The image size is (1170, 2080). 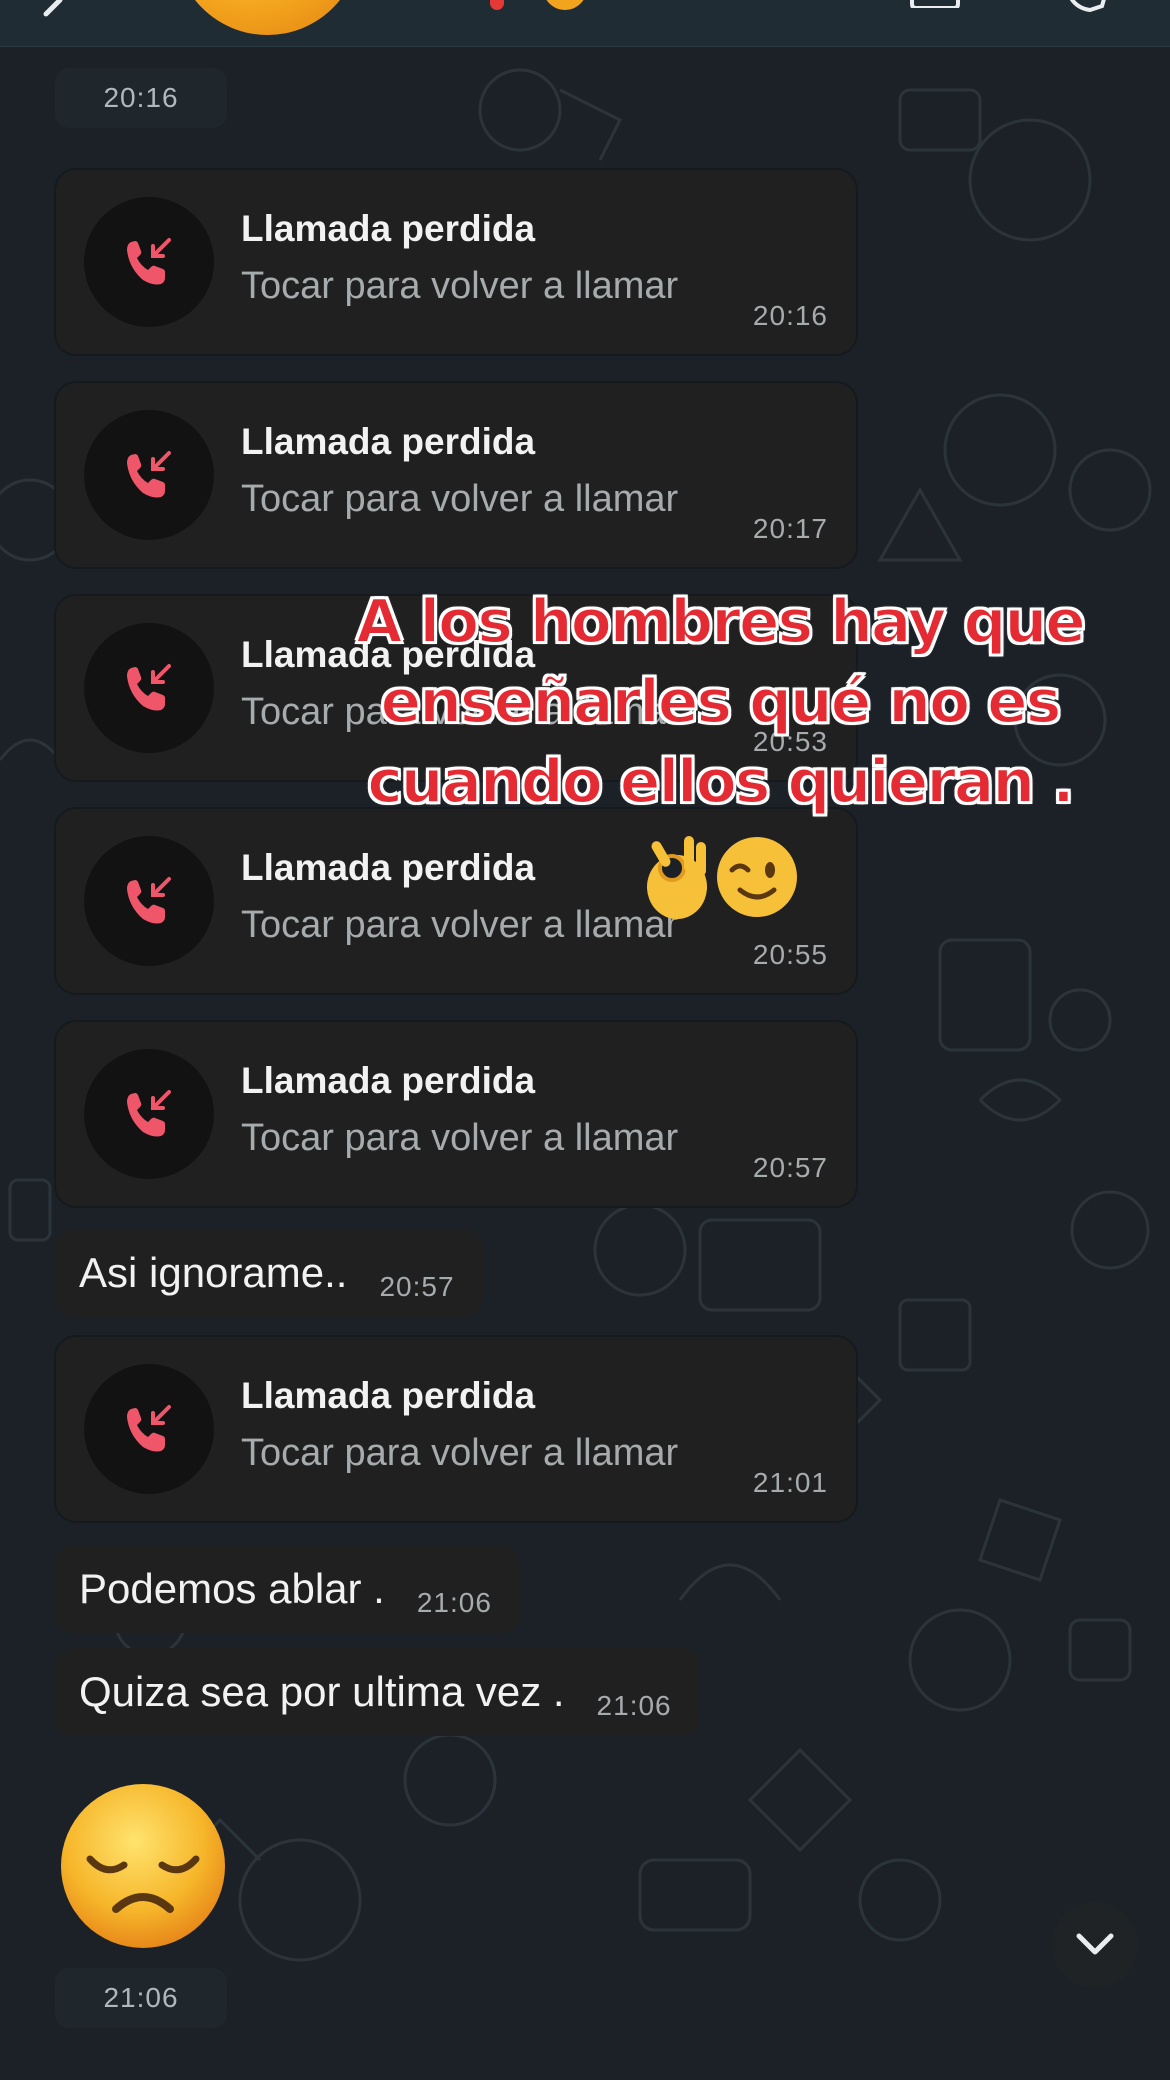 What do you see at coordinates (497, 5) in the screenshot?
I see `red-heart-icon` at bounding box center [497, 5].